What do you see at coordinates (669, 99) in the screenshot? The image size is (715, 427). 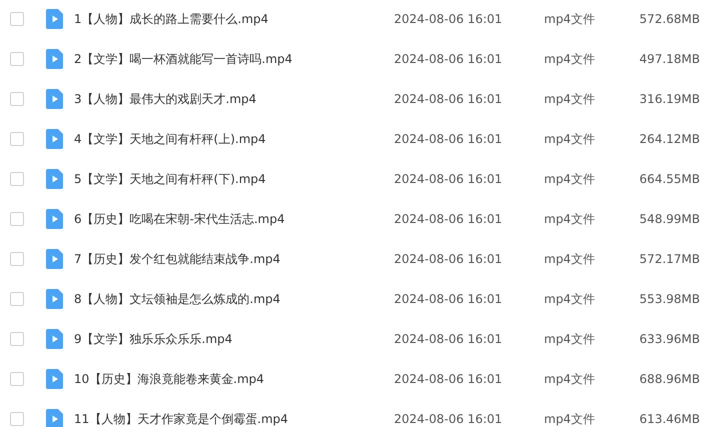 I see `file-size: 316.19MB` at bounding box center [669, 99].